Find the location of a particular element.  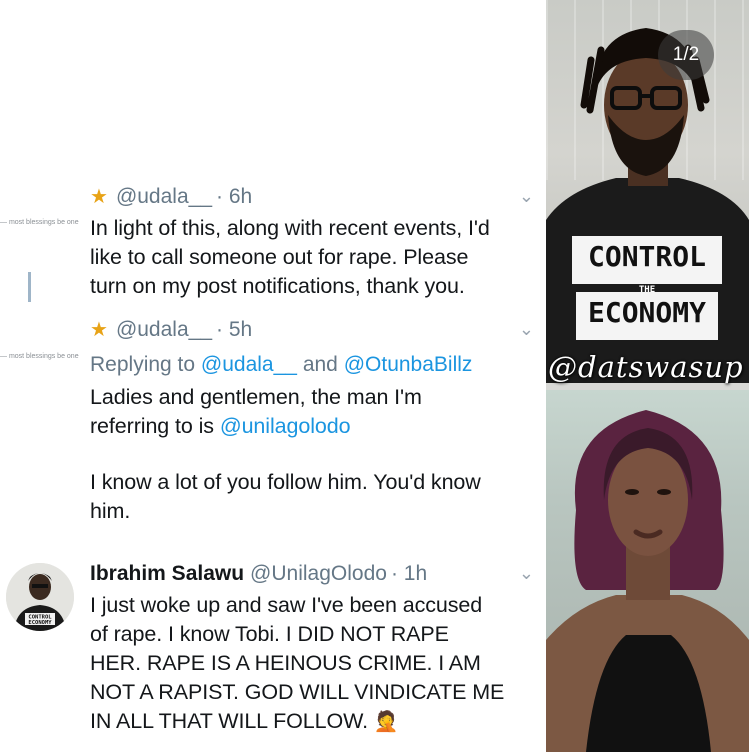

tweet-time: · 5h is located at coordinates (234, 329).